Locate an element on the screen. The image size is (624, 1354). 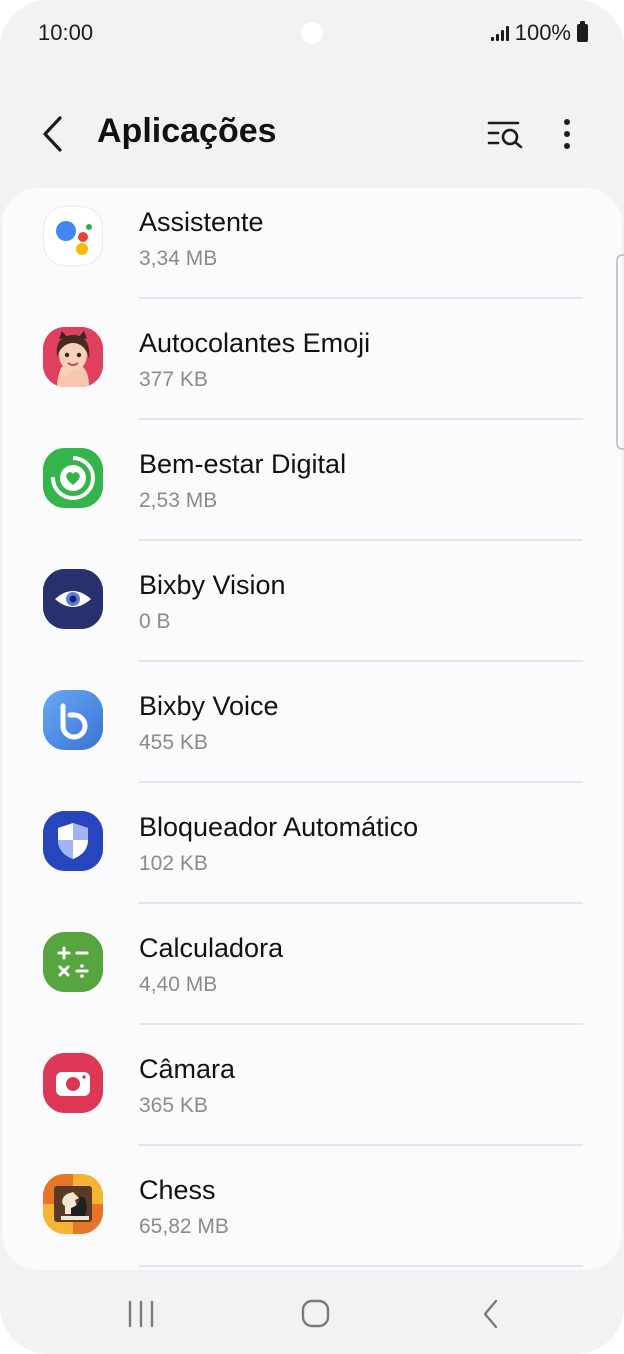
status-indicators: 100% is located at coordinates (539, 33).